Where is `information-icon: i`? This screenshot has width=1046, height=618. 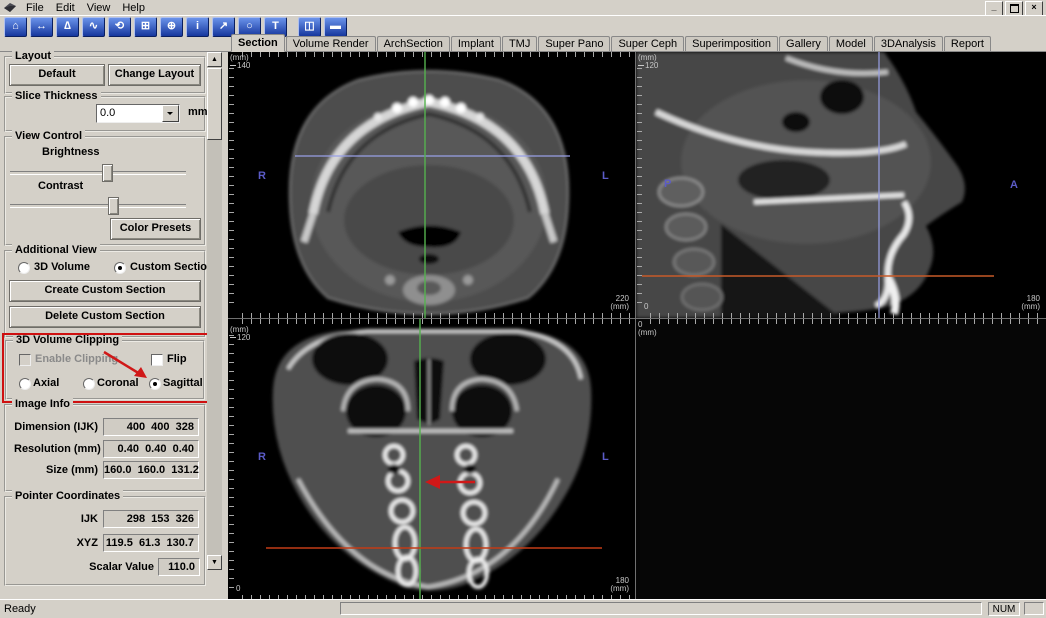 information-icon: i is located at coordinates (197, 26).